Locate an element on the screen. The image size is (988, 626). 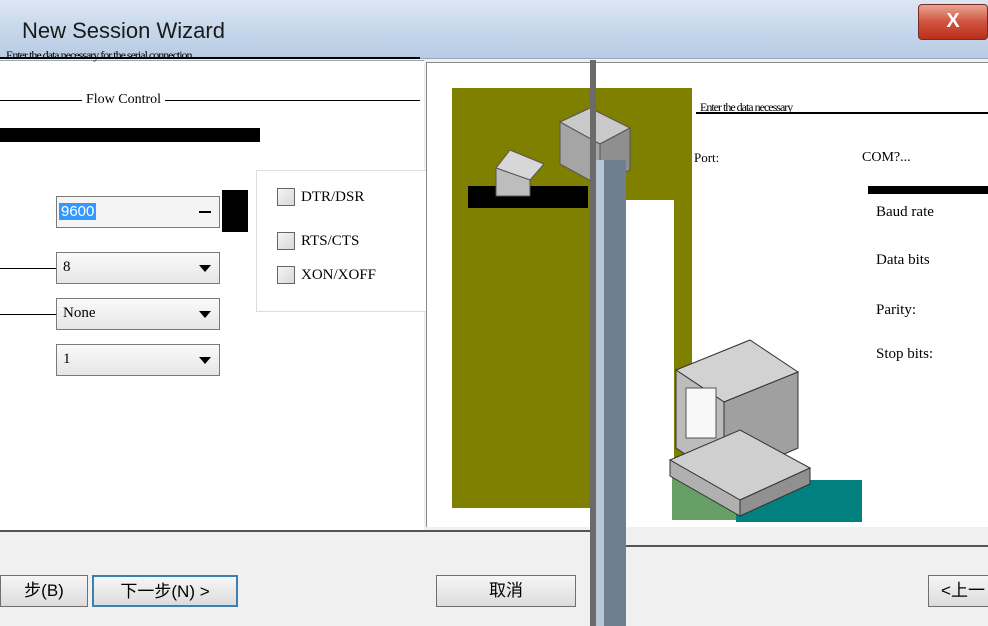
flow-group-line is located at coordinates (210, 100).